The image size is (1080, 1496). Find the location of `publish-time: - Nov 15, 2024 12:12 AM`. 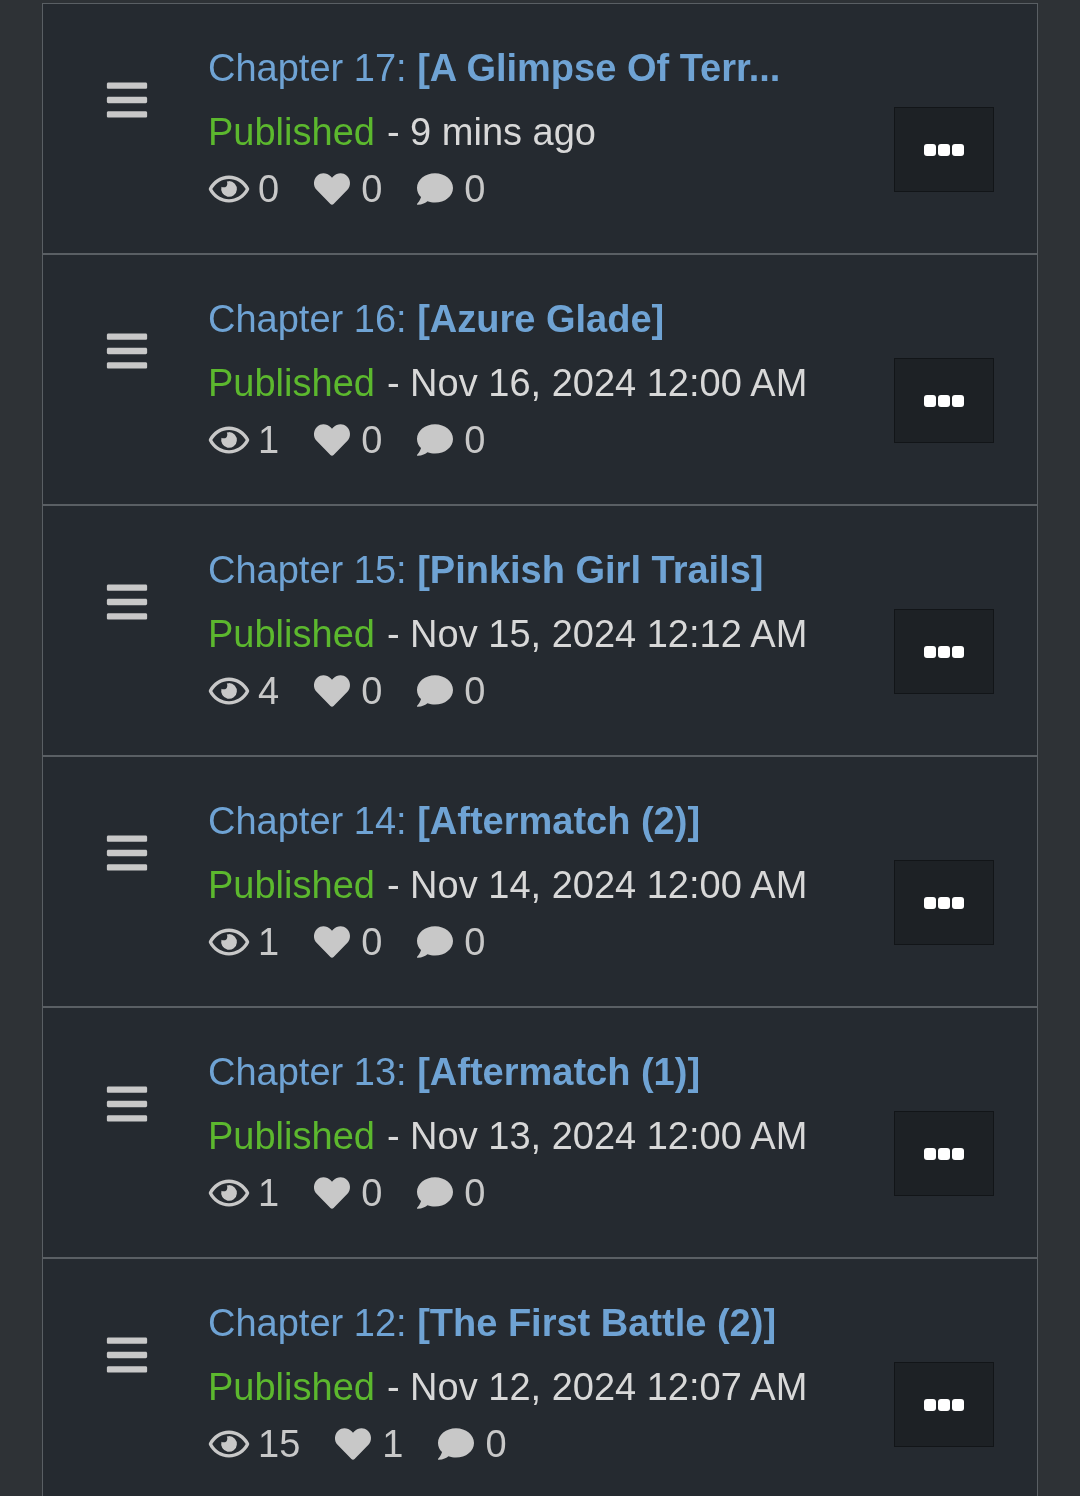

publish-time: - Nov 15, 2024 12:12 AM is located at coordinates (597, 634).